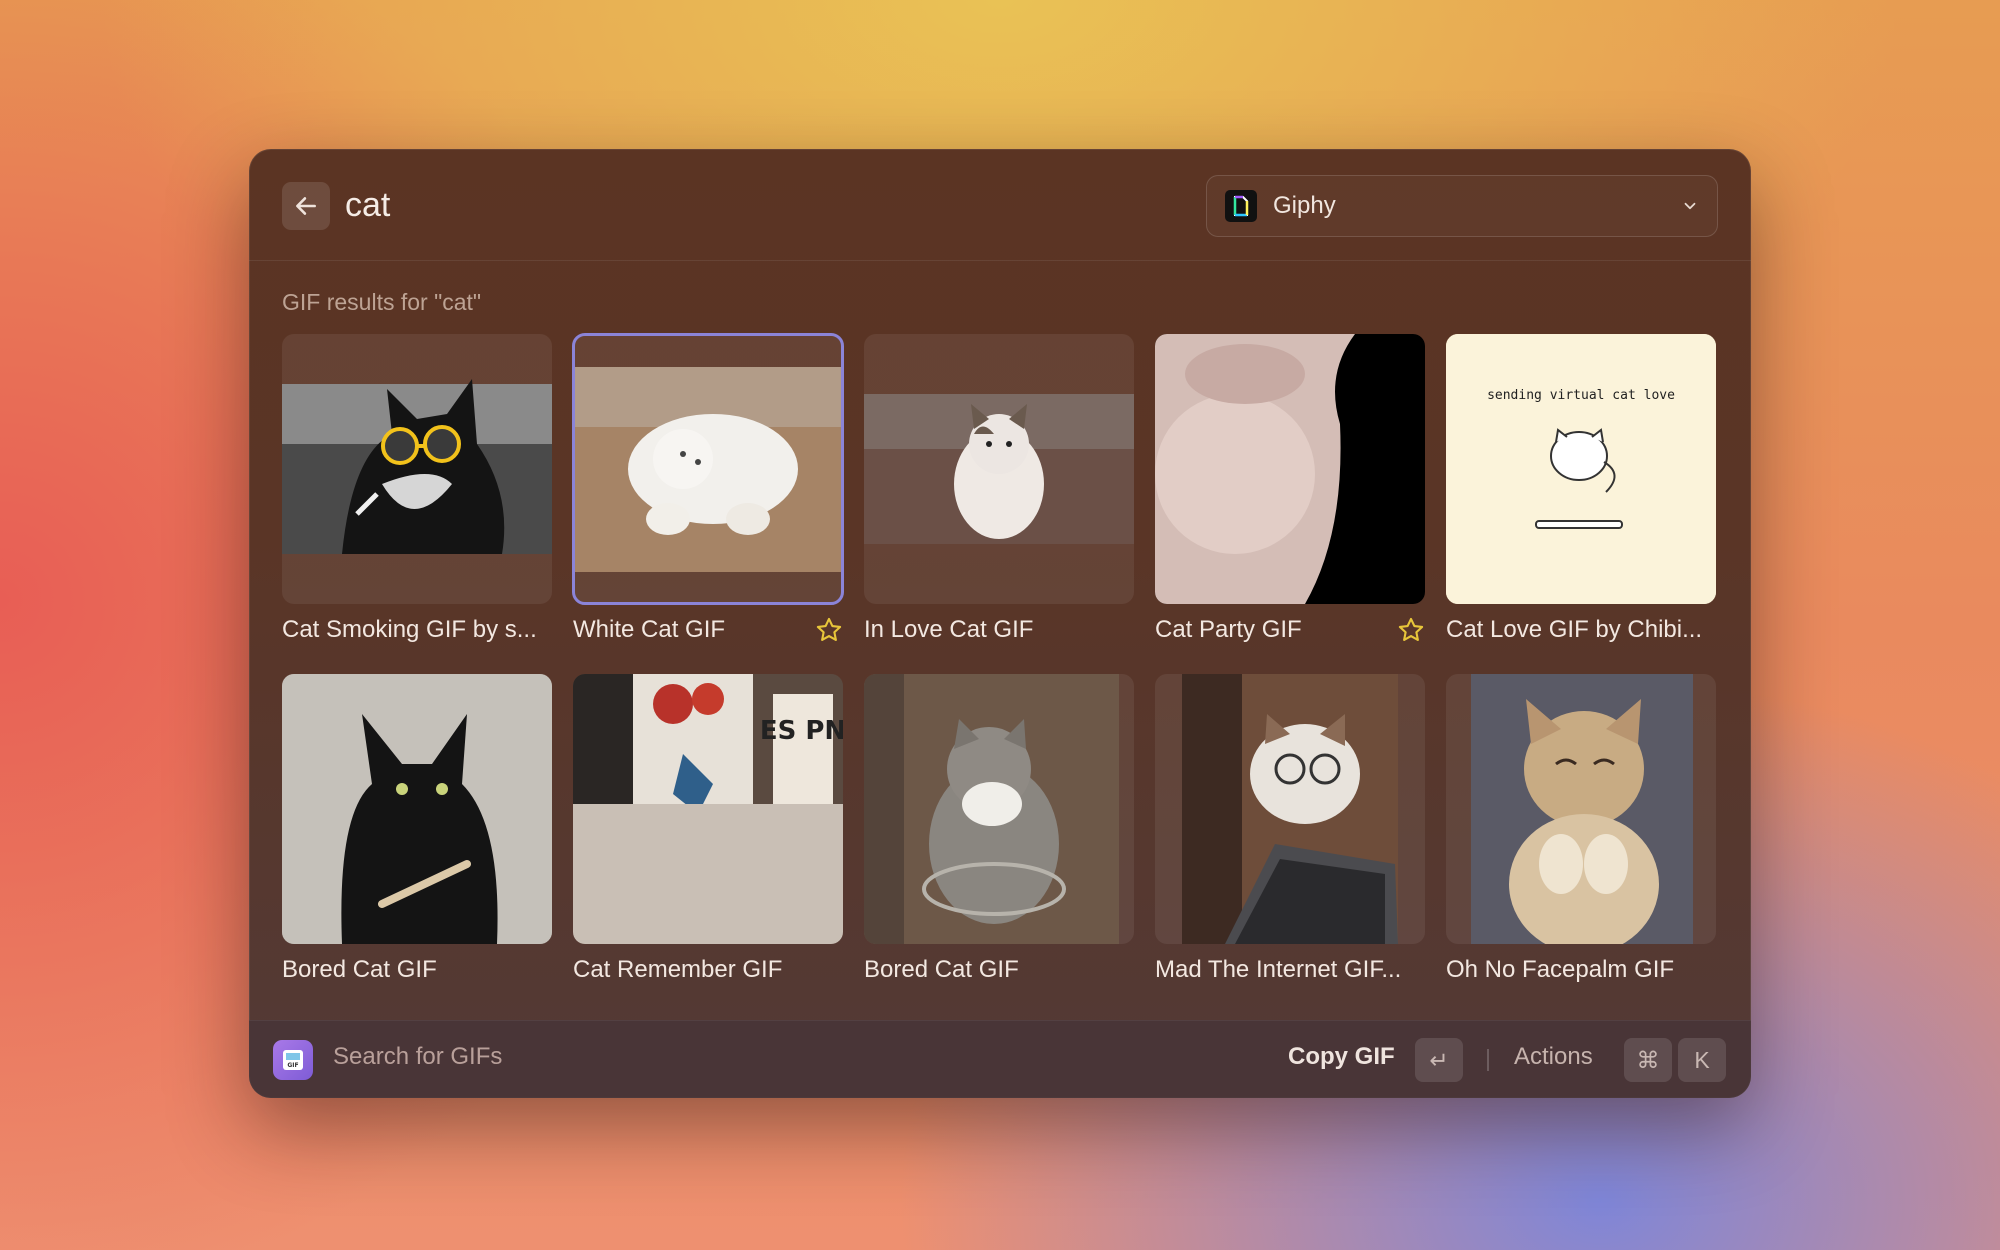 The height and width of the screenshot is (1250, 2000). I want to click on command-key-hint: ⌘, so click(1648, 1060).